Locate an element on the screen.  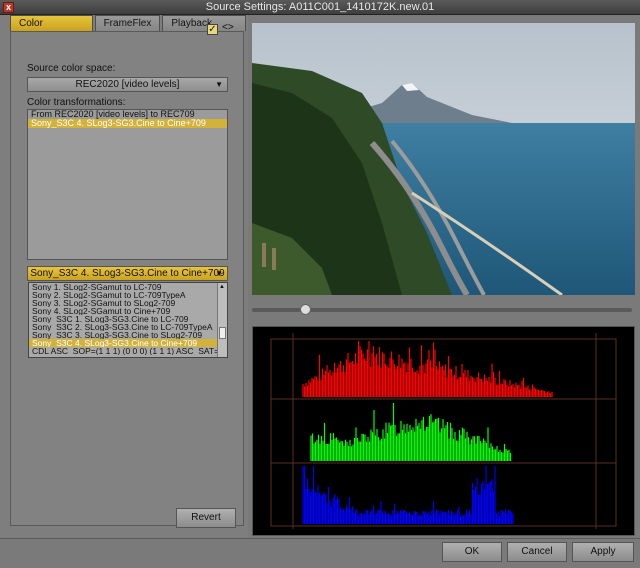
lut-option: Sony_S3C 1. SLog3-SG3.Cine to LC-709 is located at coordinates (128, 319).